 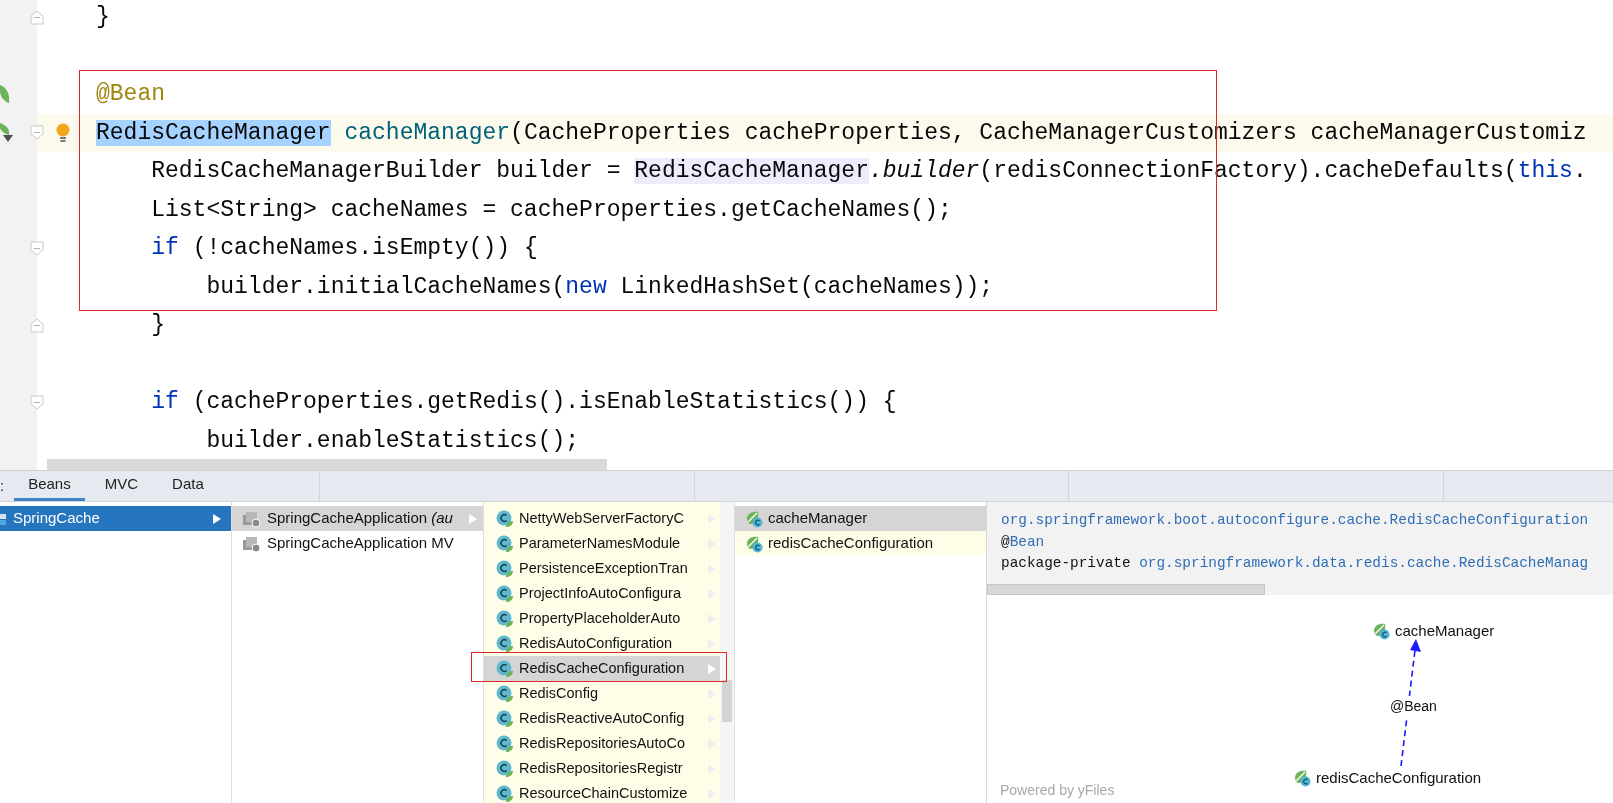 I want to click on graph-node: cacheManager, so click(x=1433, y=631).